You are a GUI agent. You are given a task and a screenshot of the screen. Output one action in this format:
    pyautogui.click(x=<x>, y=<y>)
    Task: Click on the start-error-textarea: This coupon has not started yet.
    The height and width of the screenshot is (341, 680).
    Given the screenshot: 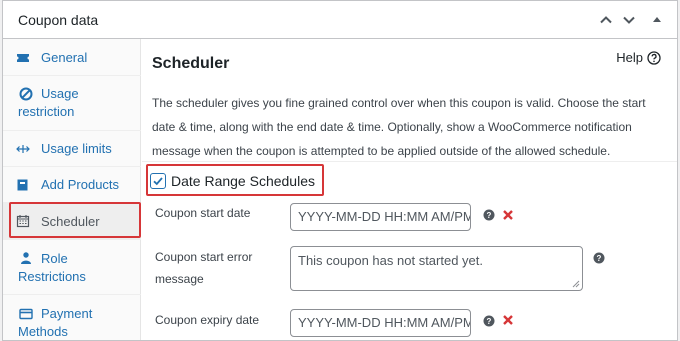 What is the action you would take?
    pyautogui.click(x=436, y=268)
    